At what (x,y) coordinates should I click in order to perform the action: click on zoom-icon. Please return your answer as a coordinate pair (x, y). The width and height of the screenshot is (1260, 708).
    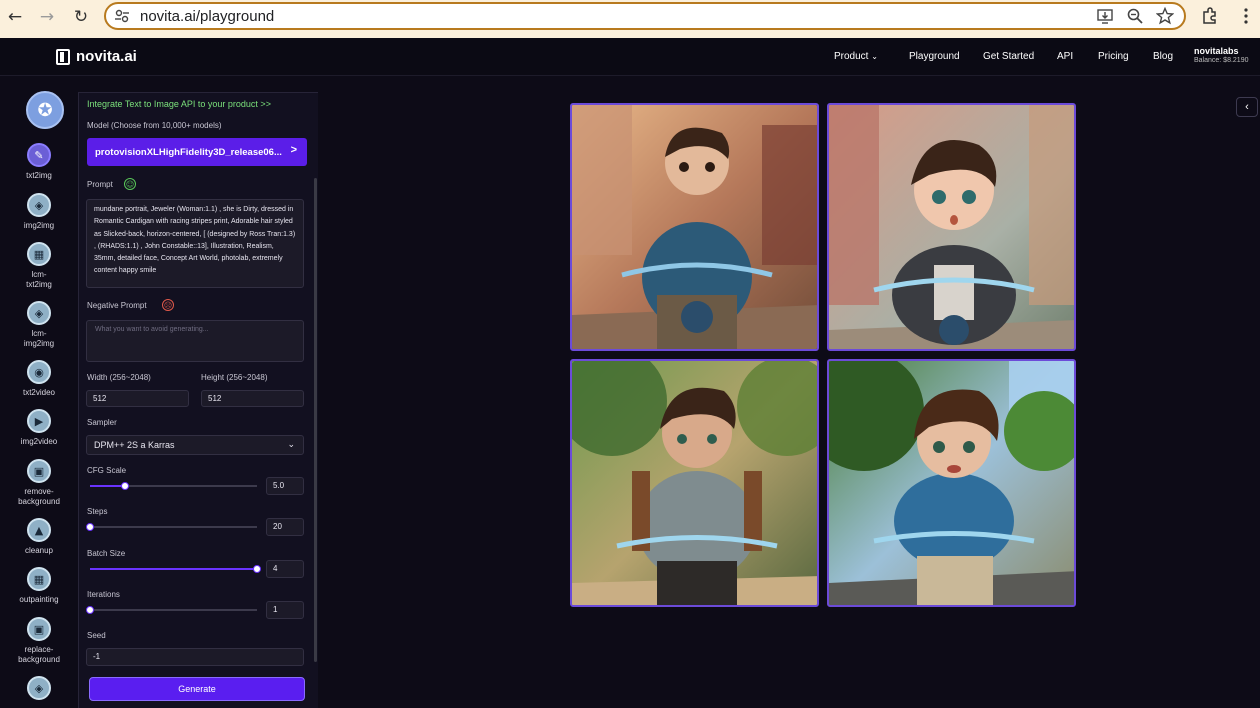
    Looking at the image, I should click on (1135, 16).